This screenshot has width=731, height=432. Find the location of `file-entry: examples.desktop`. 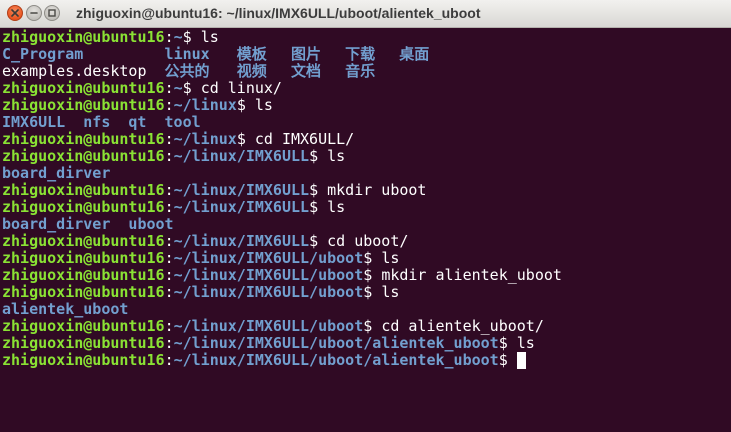

file-entry: examples.desktop is located at coordinates (74, 71).